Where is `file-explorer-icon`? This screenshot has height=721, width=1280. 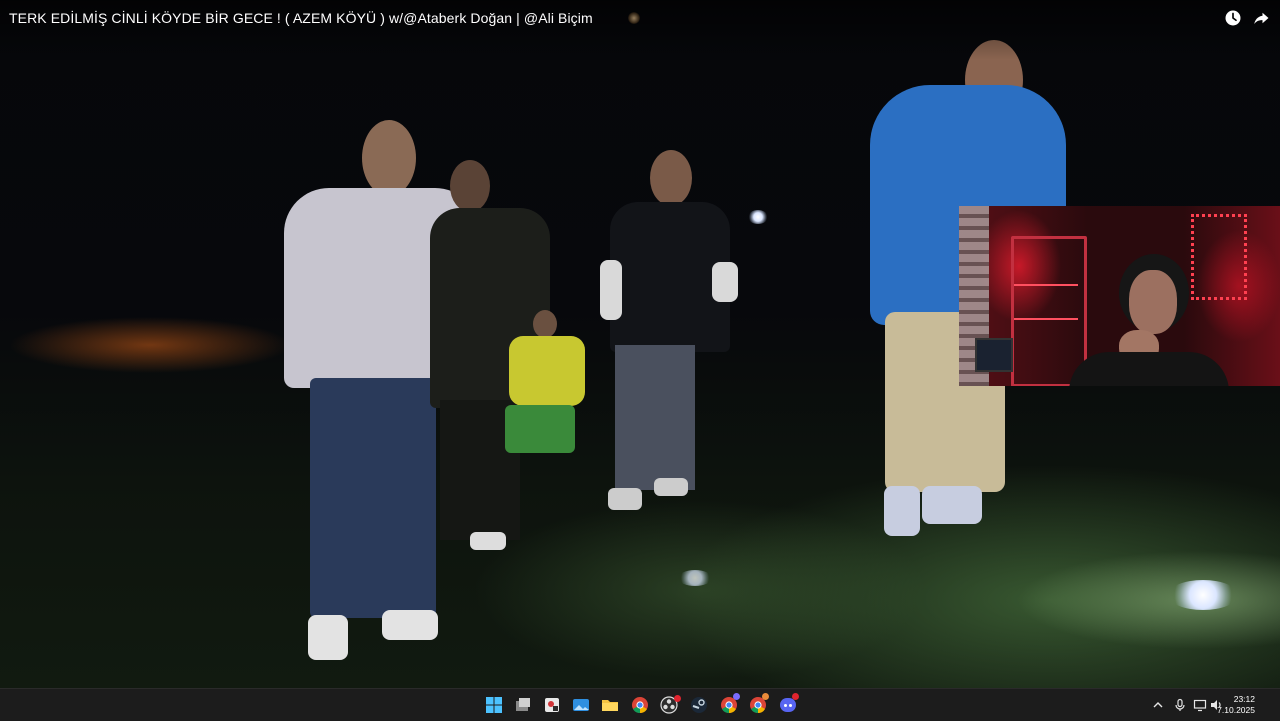
file-explorer-icon is located at coordinates (610, 705).